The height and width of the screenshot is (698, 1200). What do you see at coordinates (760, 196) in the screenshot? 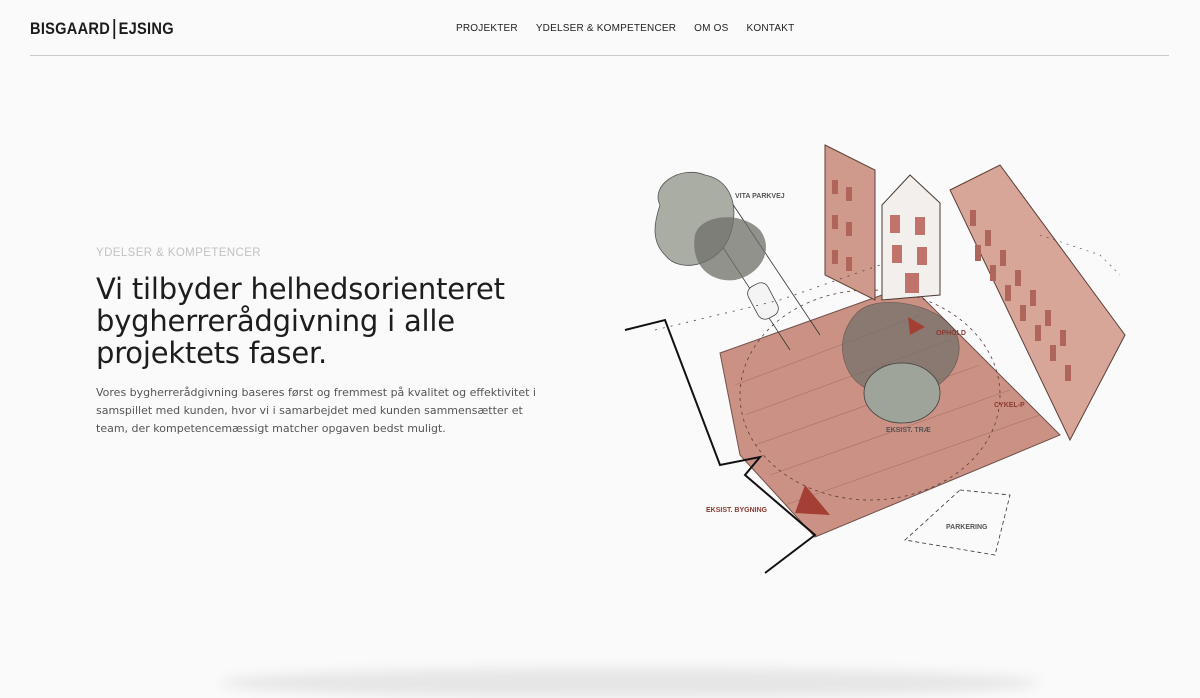
I see `label-road: VITA PARKVEJ` at bounding box center [760, 196].